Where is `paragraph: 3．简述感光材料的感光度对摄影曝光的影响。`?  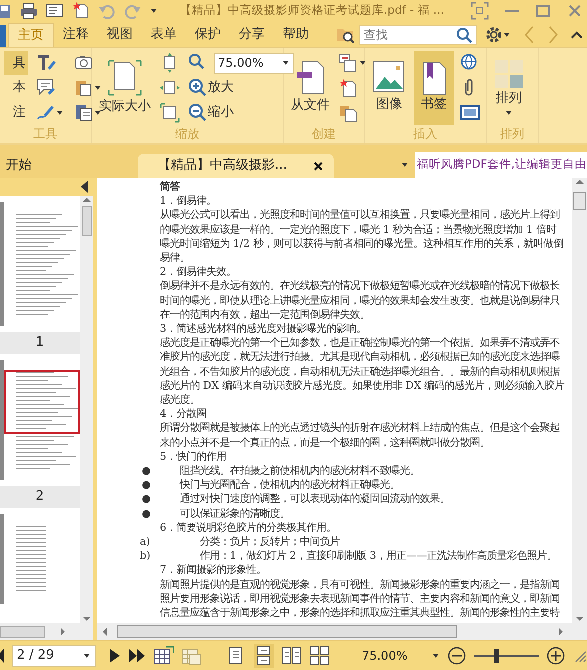 paragraph: 3．简述感光材料的感光度对摄影曝光的影响。 is located at coordinates (263, 329).